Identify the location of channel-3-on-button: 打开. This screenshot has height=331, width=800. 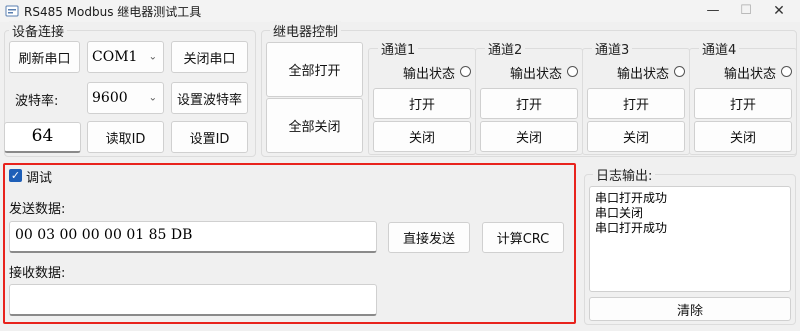
(636, 103).